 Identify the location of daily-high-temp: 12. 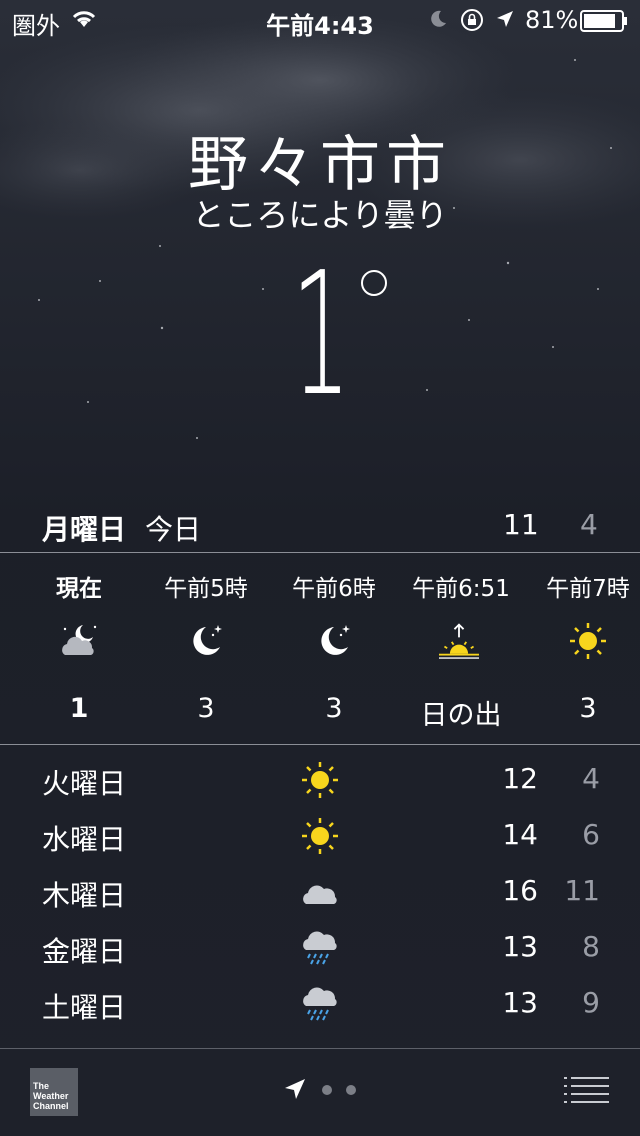
(520, 778).